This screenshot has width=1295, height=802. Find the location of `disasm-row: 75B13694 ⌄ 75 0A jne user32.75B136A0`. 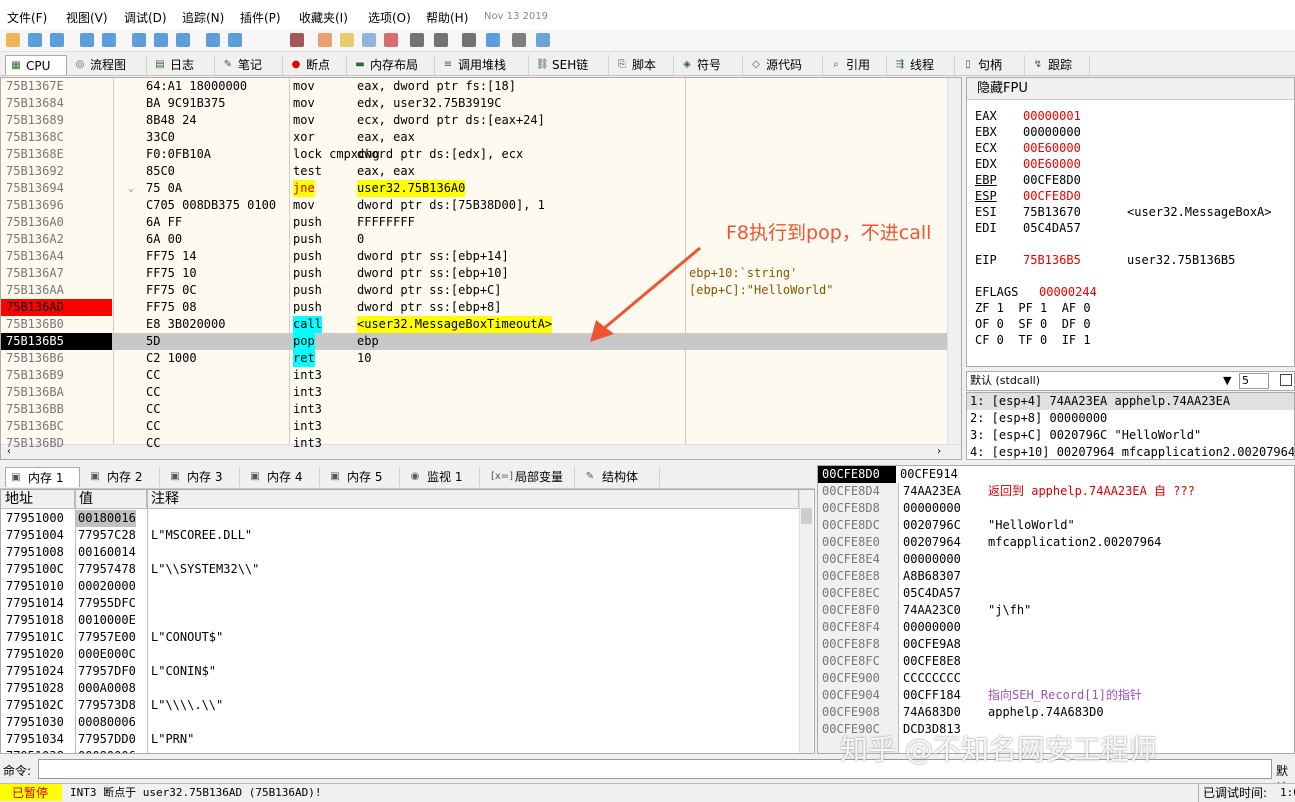

disasm-row: 75B13694 ⌄ 75 0A jne user32.75B136A0 is located at coordinates (474, 188).